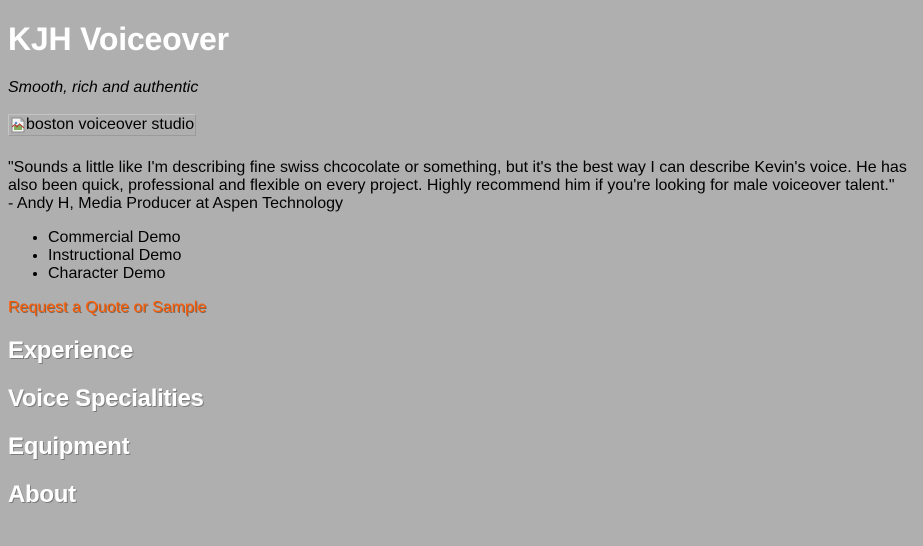 The width and height of the screenshot is (923, 546). What do you see at coordinates (107, 308) in the screenshot?
I see `request-quote-link: Request a Quote or Sample` at bounding box center [107, 308].